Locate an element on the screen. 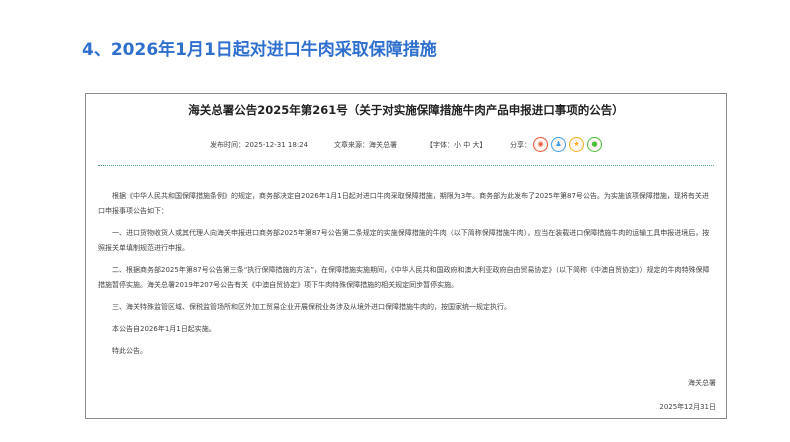 This screenshot has height=442, width=790. publish-time: 发布时间：2025-12-31 18:24 is located at coordinates (259, 145).